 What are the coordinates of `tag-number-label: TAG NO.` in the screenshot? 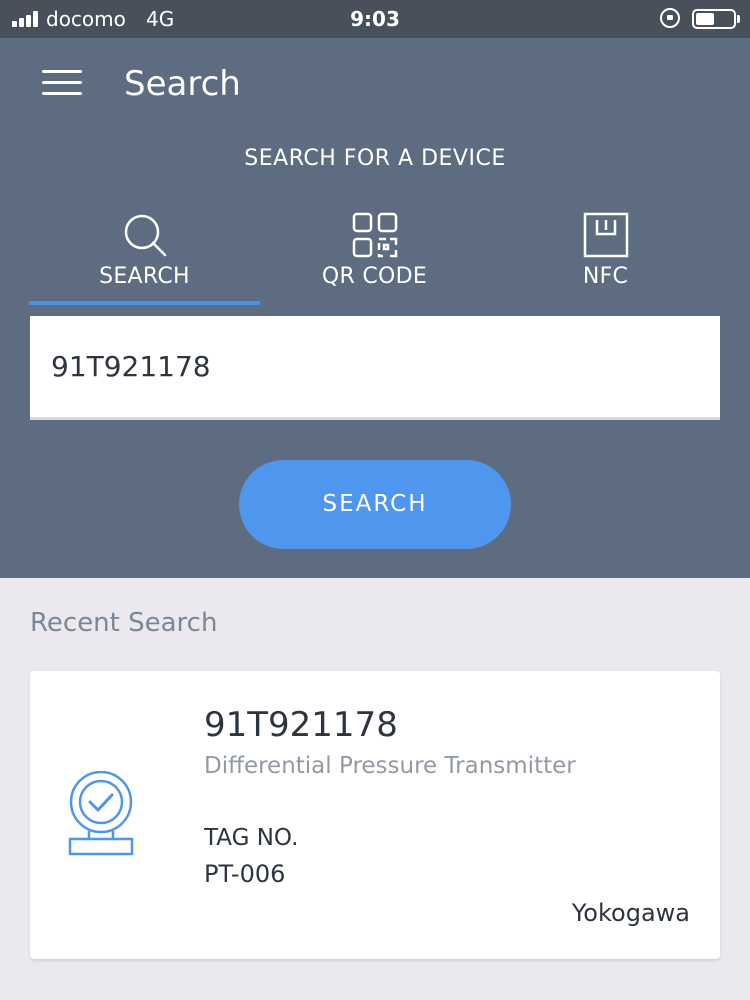 It's located at (251, 838).